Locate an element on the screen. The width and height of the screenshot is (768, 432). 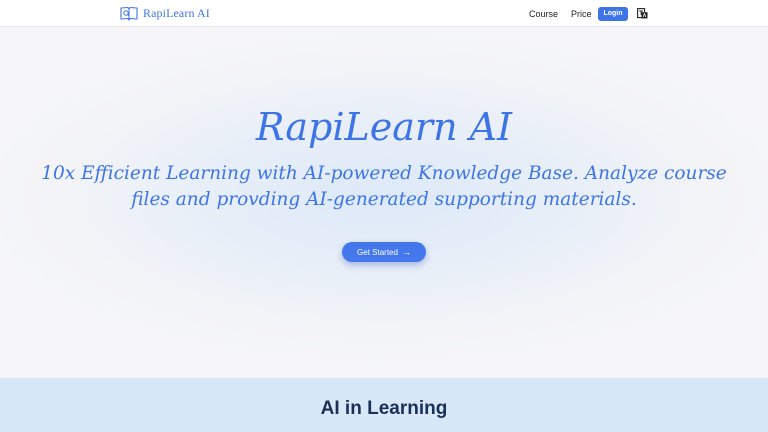
ai-in-learning-section: AI in Learning is located at coordinates (384, 405).